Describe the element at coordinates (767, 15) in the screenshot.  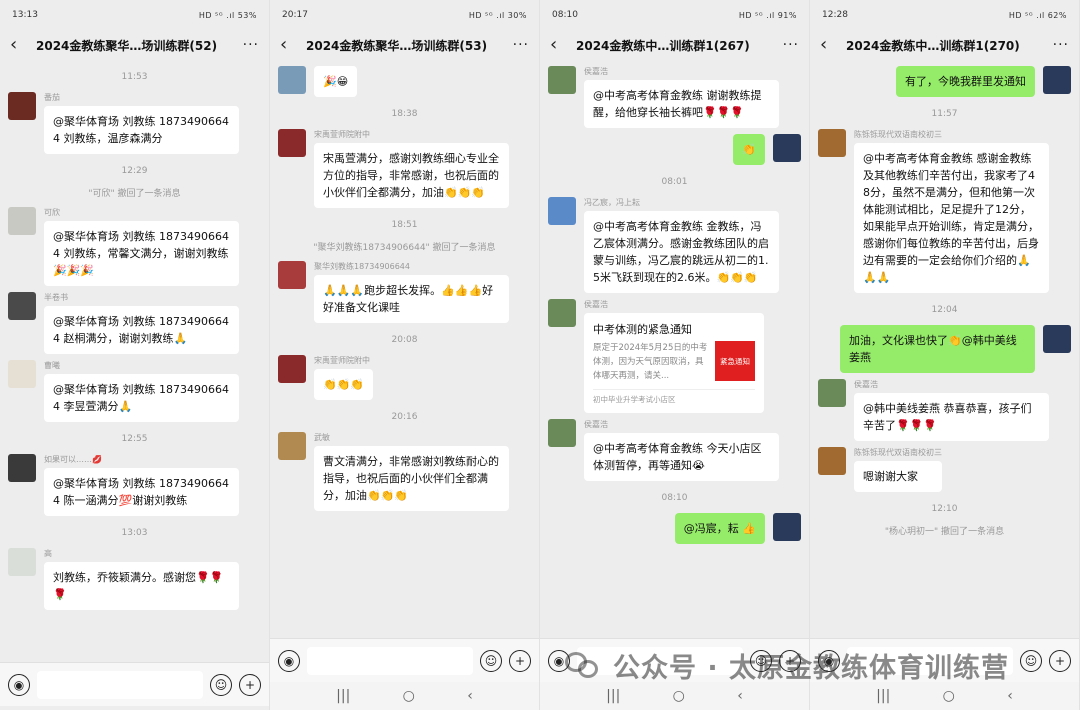
I see `status-indicators: HD ⁵ᴳ .ıl 91%` at that location.